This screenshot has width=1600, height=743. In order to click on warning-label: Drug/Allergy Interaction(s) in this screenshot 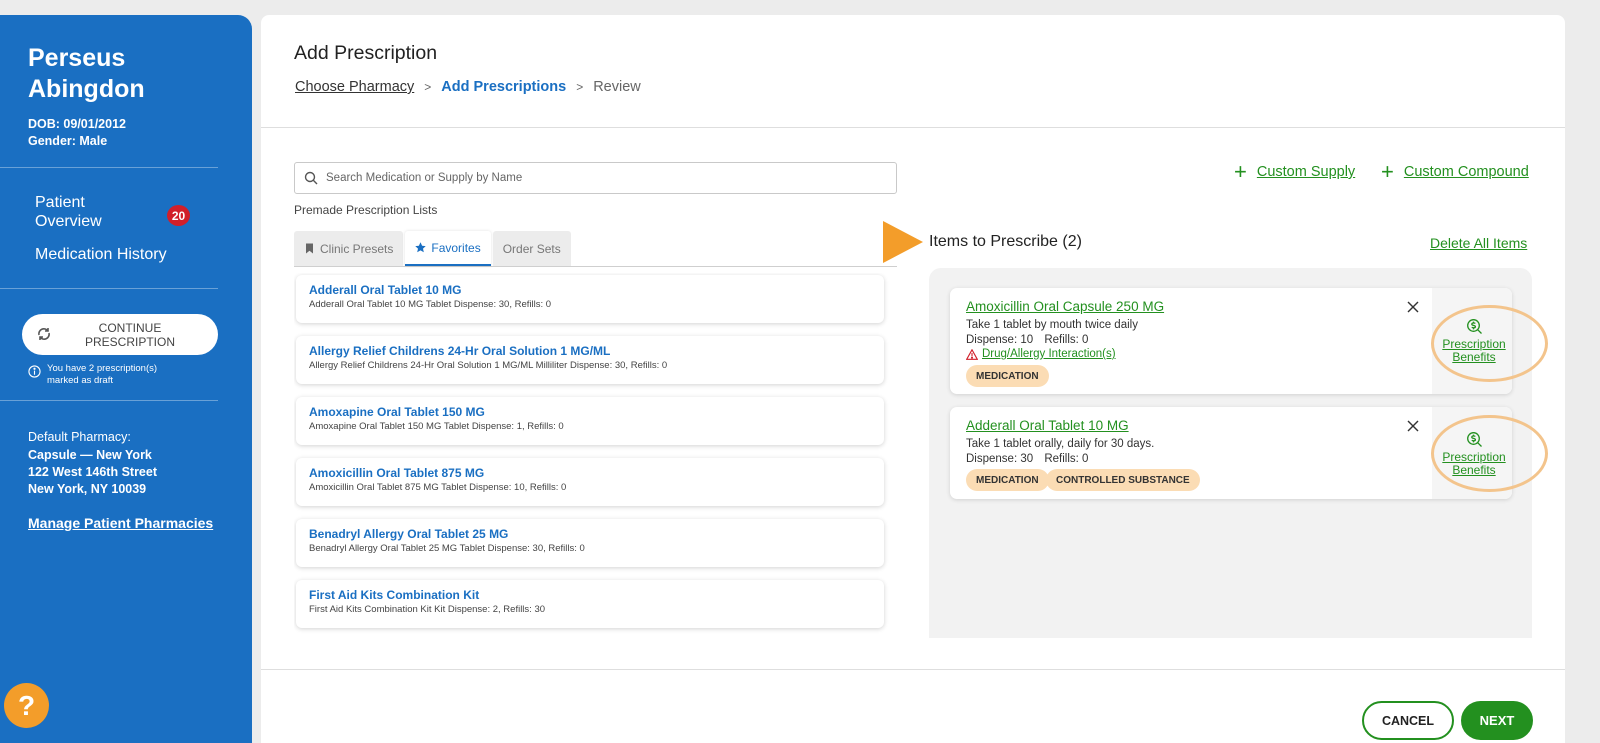, I will do `click(1049, 354)`.